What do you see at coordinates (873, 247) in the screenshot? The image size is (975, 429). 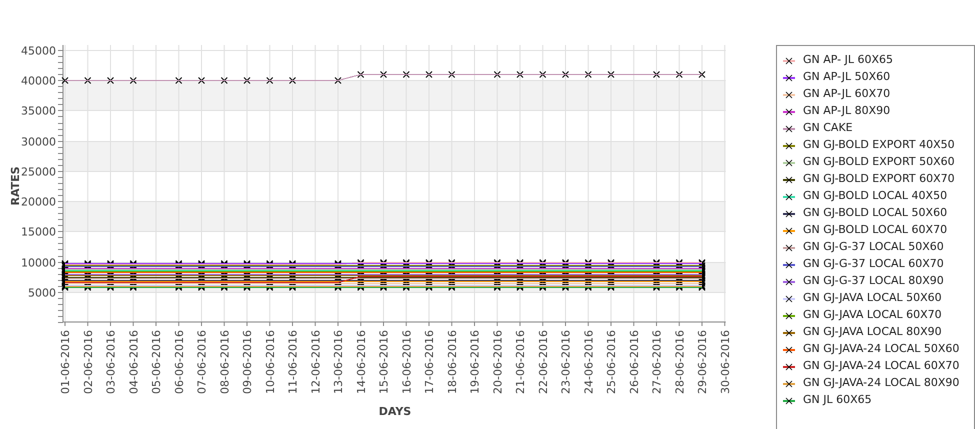 I see `legend-label: GN GJ-G-37 LOCAL 50X60` at bounding box center [873, 247].